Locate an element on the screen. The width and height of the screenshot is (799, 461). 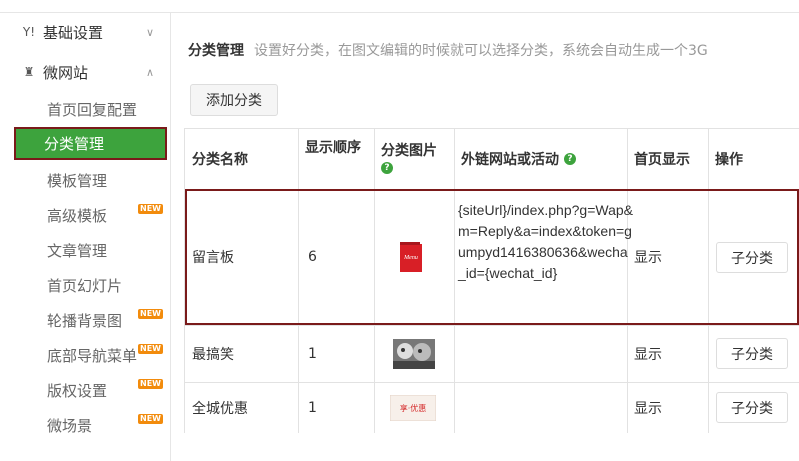
thumbnail-text: 享·优惠 is located at coordinates (413, 408).